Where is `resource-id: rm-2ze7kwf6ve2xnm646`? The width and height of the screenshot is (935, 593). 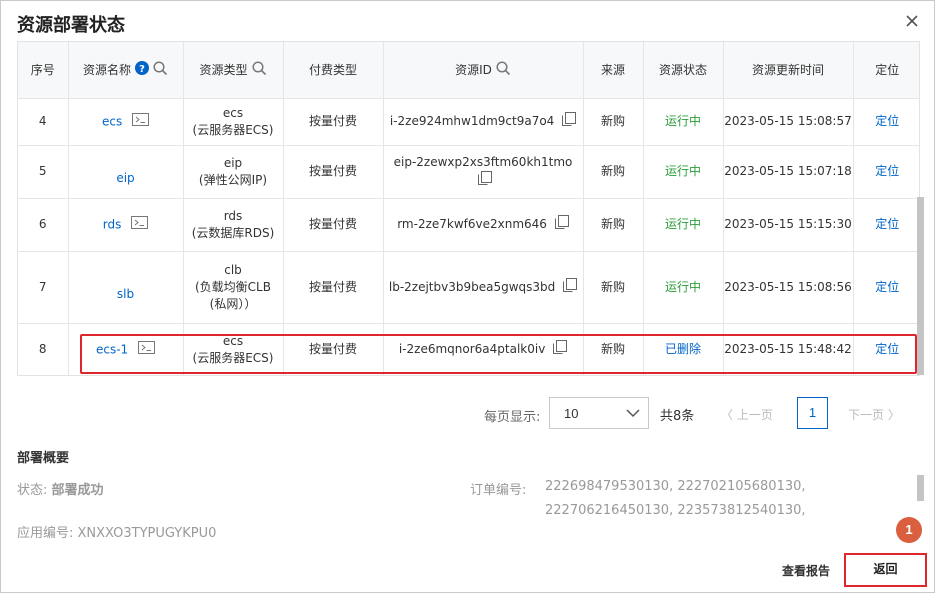 resource-id: rm-2ze7kwf6ve2xnm646 is located at coordinates (472, 224).